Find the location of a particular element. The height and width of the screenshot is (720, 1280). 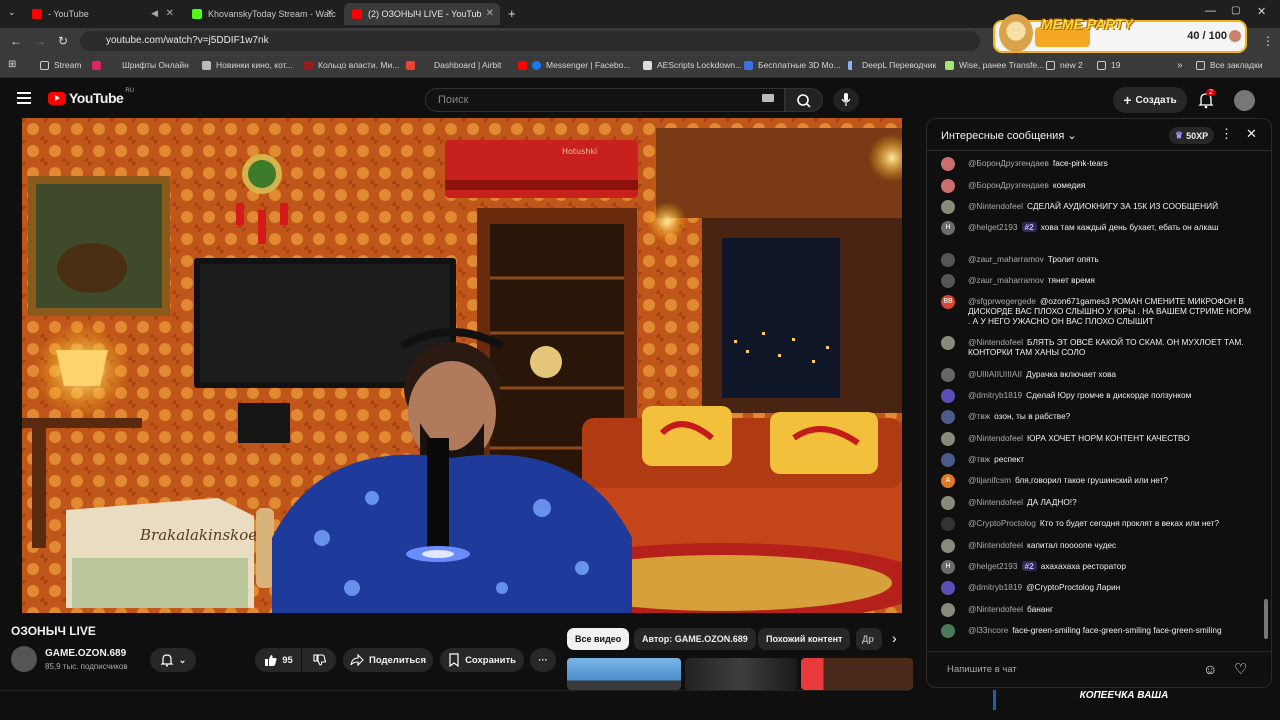

chat-avatar: BB is located at coordinates (948, 302).